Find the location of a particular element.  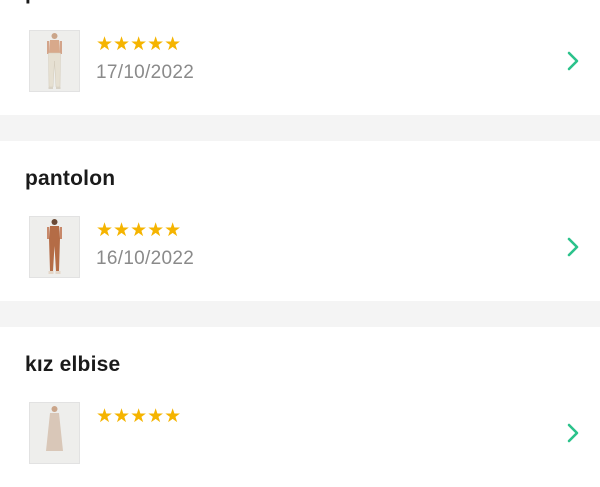

brown-leggings-photo is located at coordinates (54, 247).